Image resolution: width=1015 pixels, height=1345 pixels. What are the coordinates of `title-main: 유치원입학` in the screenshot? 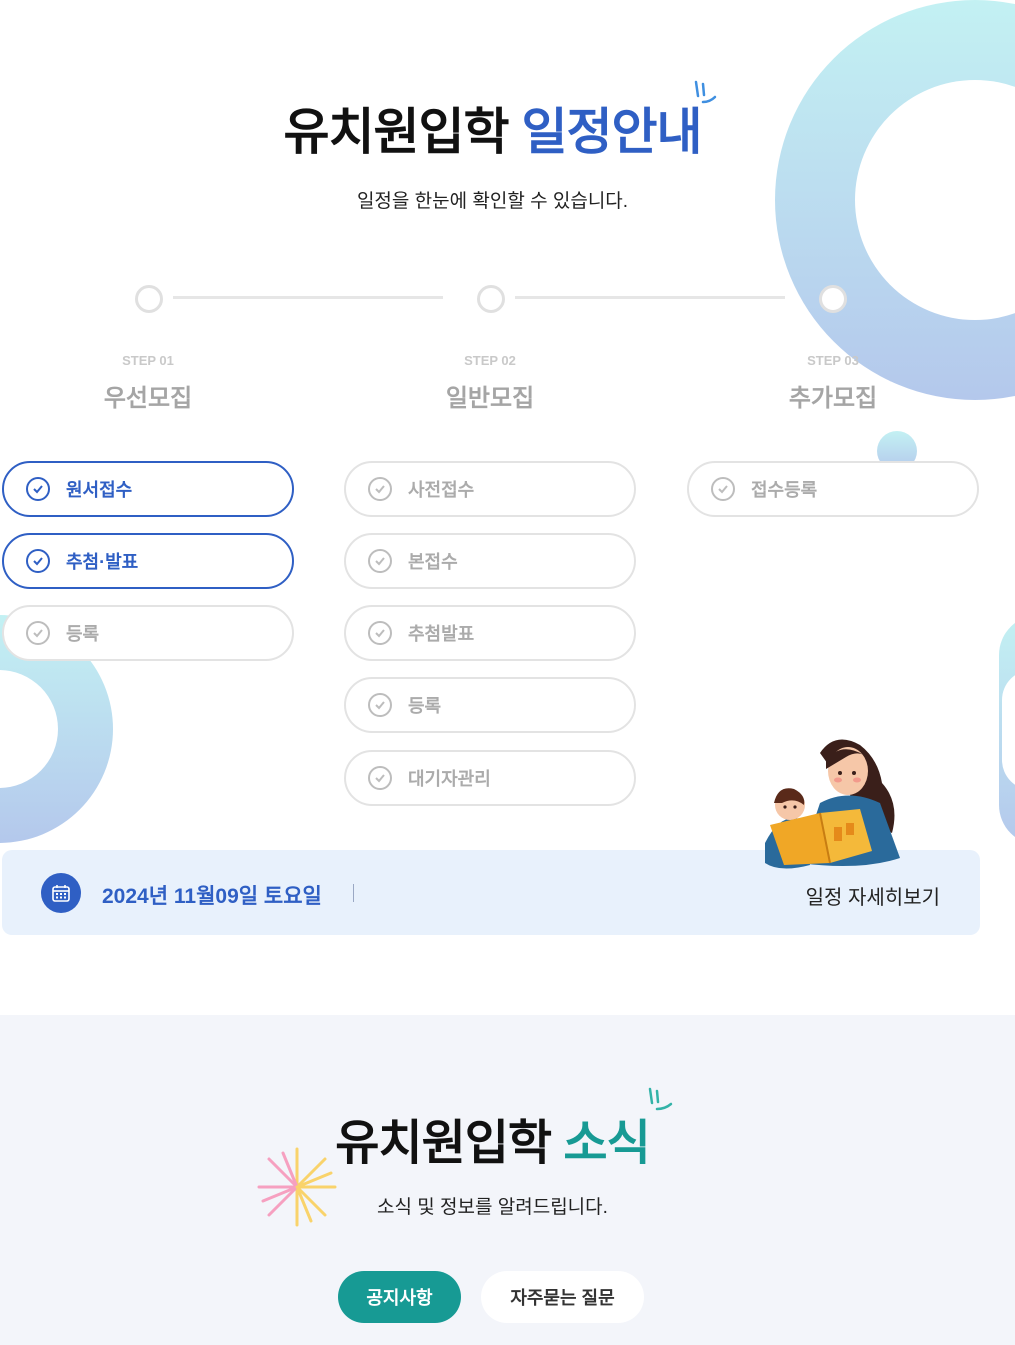 It's located at (396, 132).